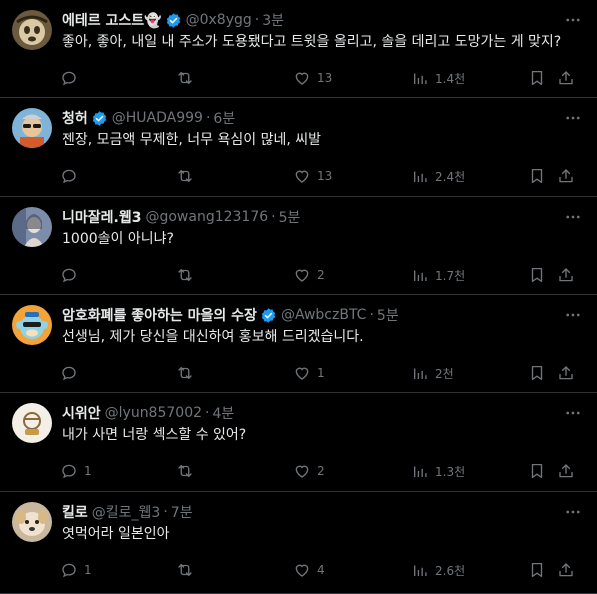  I want to click on like-button: 1, so click(309, 373).